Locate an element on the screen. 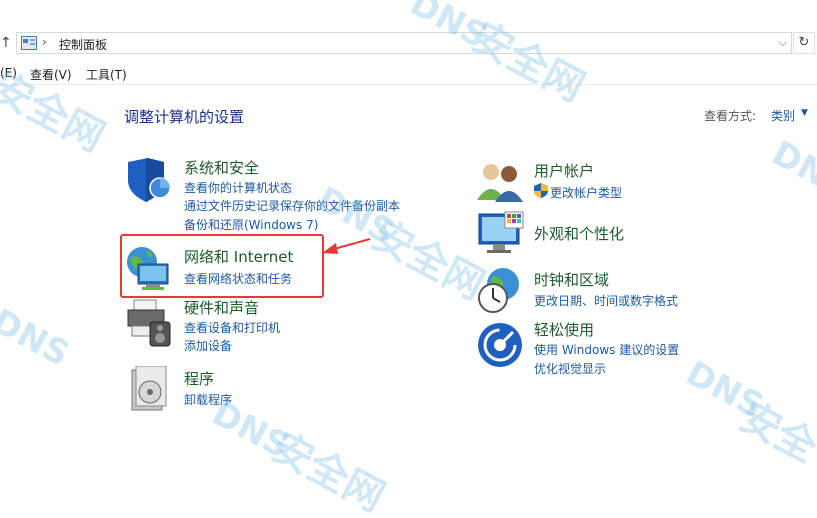 This screenshot has width=817, height=518. link-uninstall-program: 卸载程序 is located at coordinates (208, 399).